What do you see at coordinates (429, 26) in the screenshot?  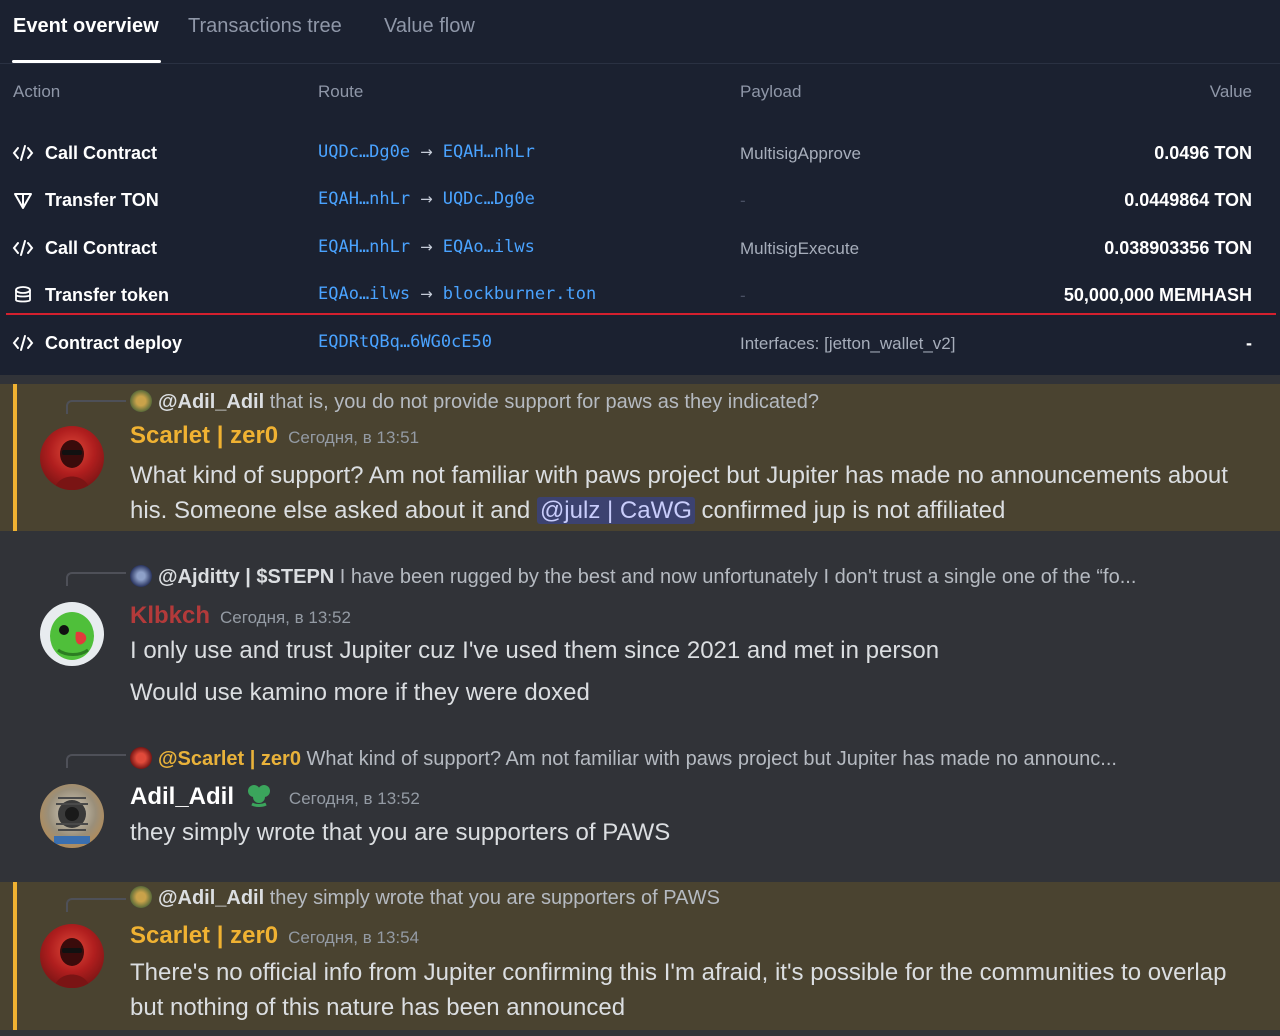 I see `tab-value-flow: Value flow` at bounding box center [429, 26].